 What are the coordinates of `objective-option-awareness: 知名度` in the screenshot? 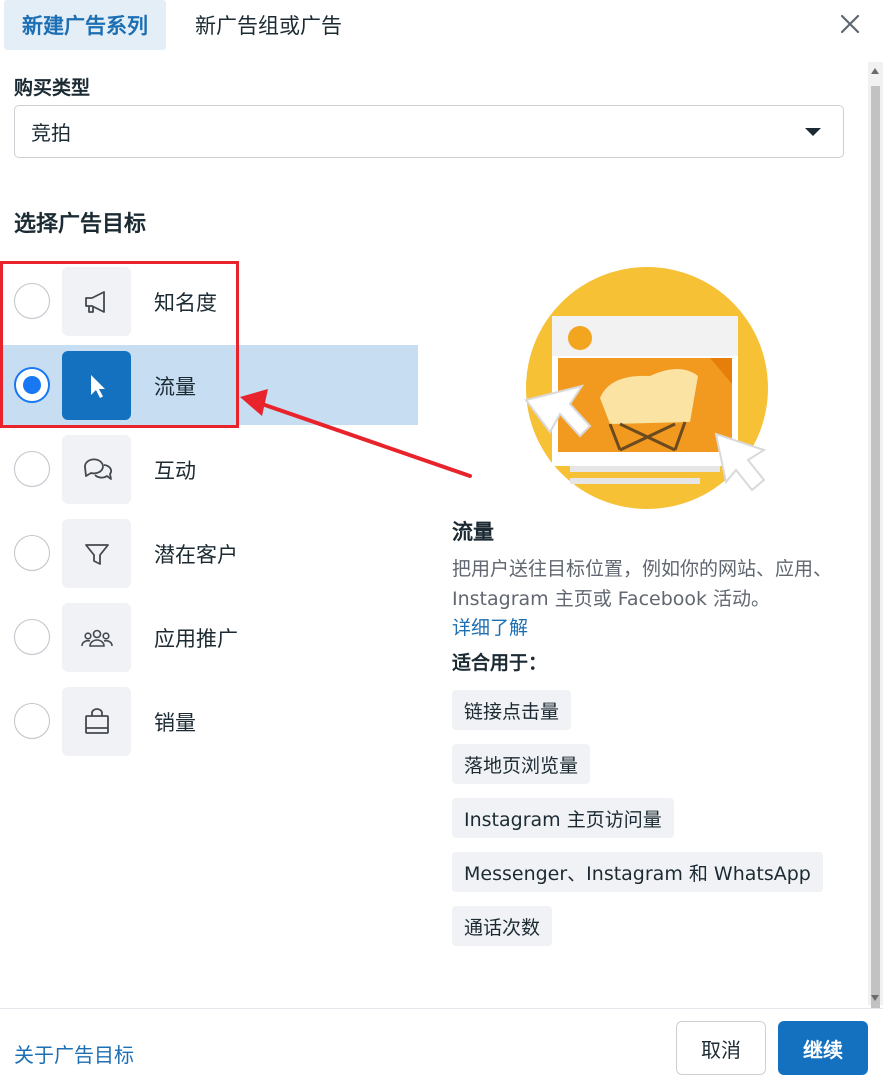 It's located at (209, 301).